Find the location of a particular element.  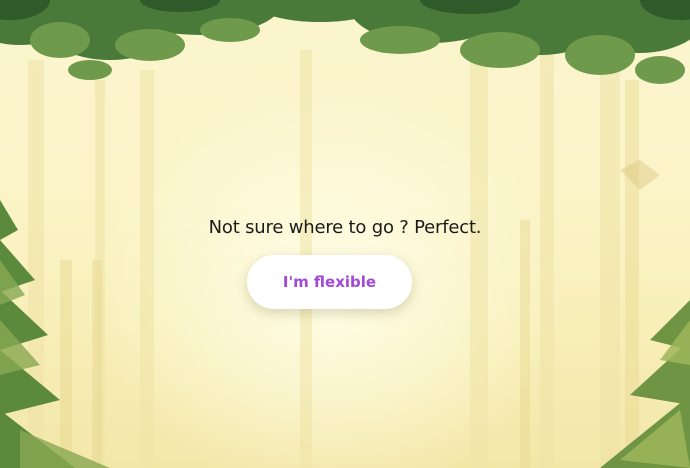

foliage-left is located at coordinates (55, 334).